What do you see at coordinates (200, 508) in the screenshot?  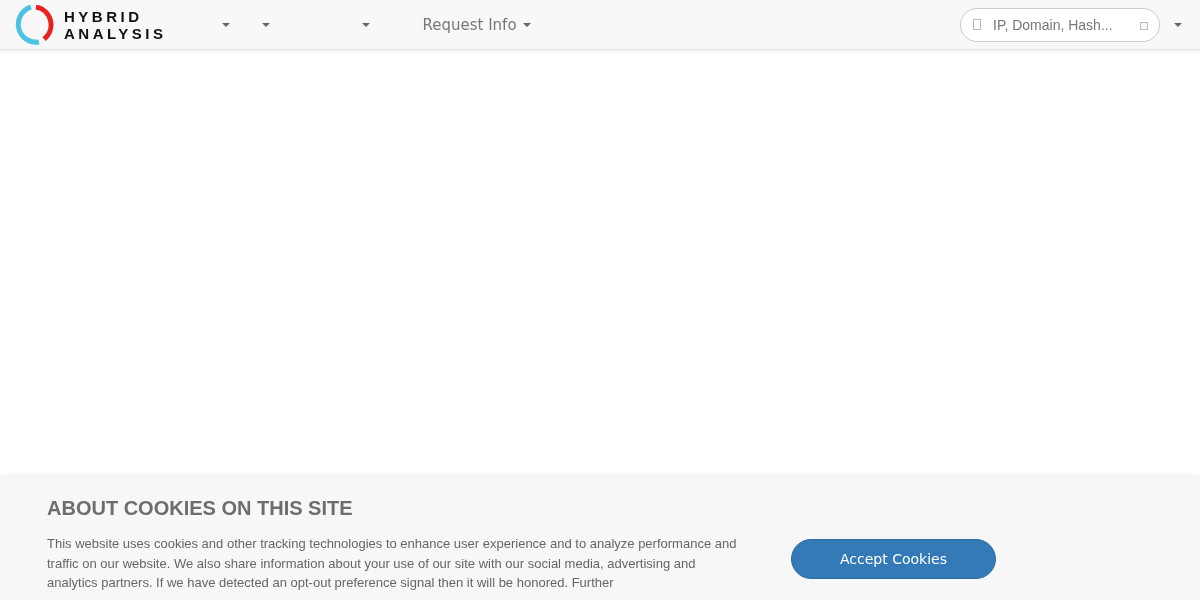 I see `banner-title: ABOUT COOKIES ON THIS SITE` at bounding box center [200, 508].